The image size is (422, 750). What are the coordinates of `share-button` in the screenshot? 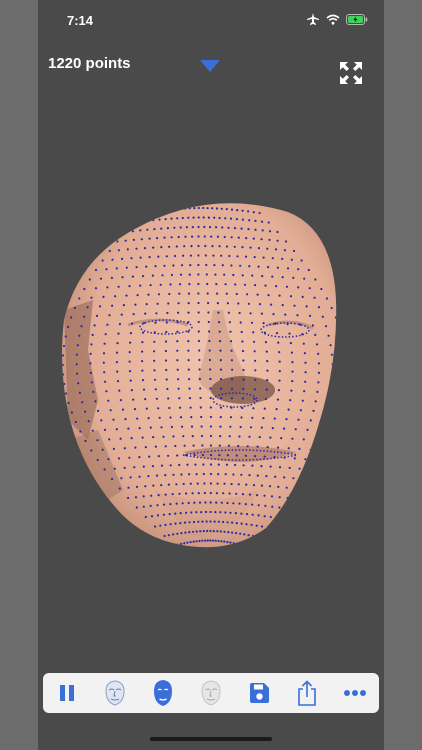 It's located at (307, 693).